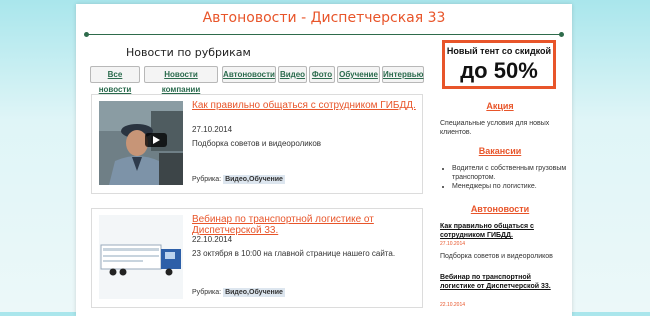  Describe the element at coordinates (358, 74) in the screenshot. I see `tab-training: Обучение` at that location.